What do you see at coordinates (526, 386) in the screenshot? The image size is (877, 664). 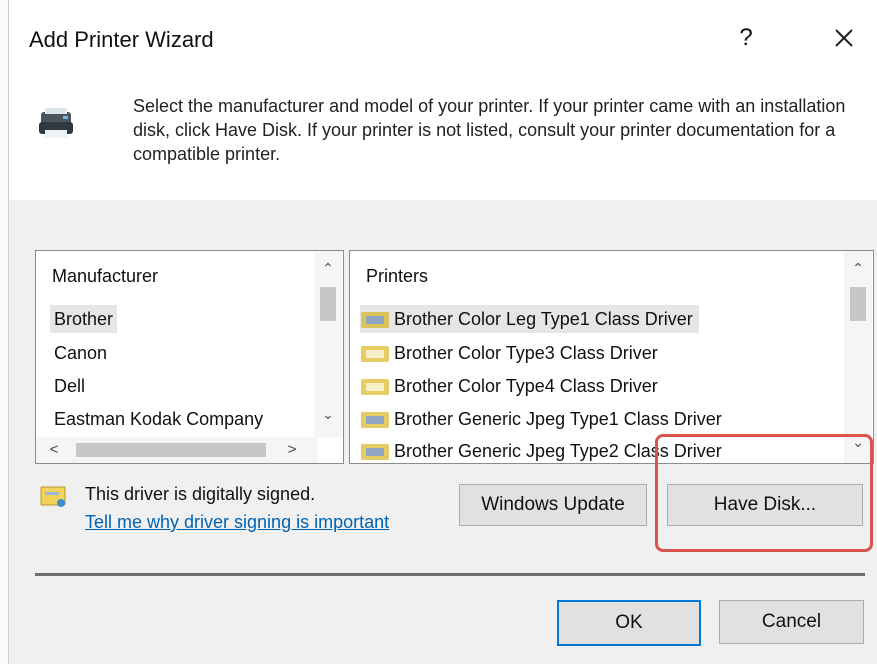 I see `printer-item-label: Brother Color Type4 Class Driver` at bounding box center [526, 386].